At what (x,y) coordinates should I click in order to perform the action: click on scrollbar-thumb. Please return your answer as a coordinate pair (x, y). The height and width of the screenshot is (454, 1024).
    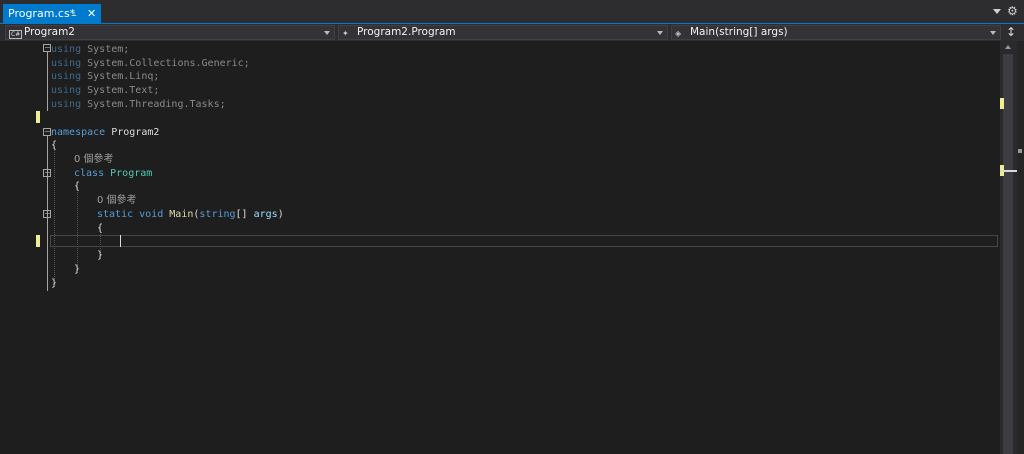
    Looking at the image, I should click on (1008, 254).